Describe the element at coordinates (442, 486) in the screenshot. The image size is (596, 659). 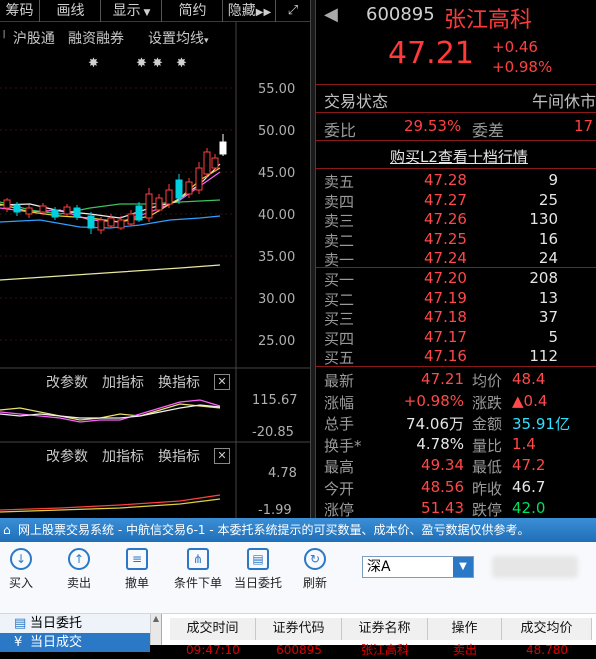
I see `stat-value: 48.56` at that location.